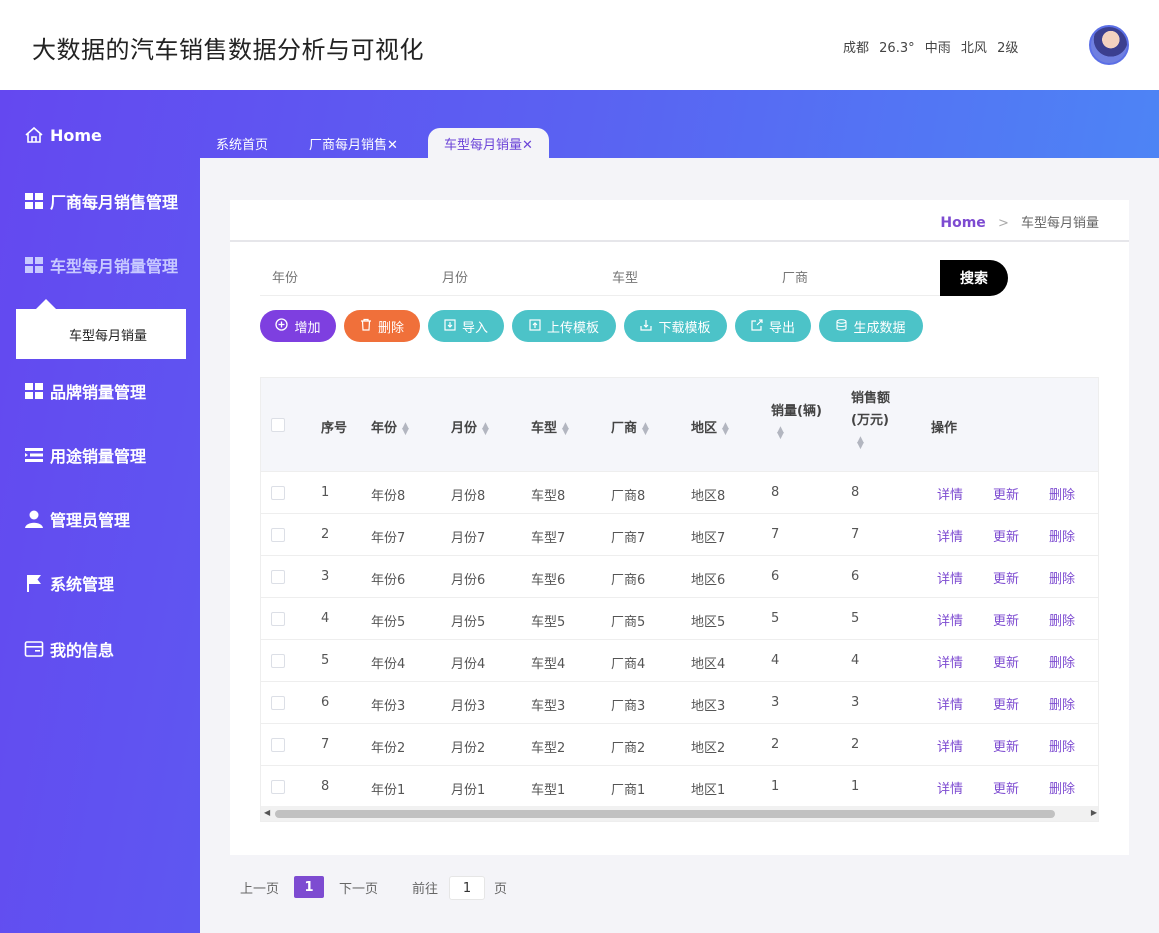 This screenshot has width=1159, height=933. What do you see at coordinates (1094, 812) in the screenshot?
I see `scroll-right-icon: ▶` at bounding box center [1094, 812].